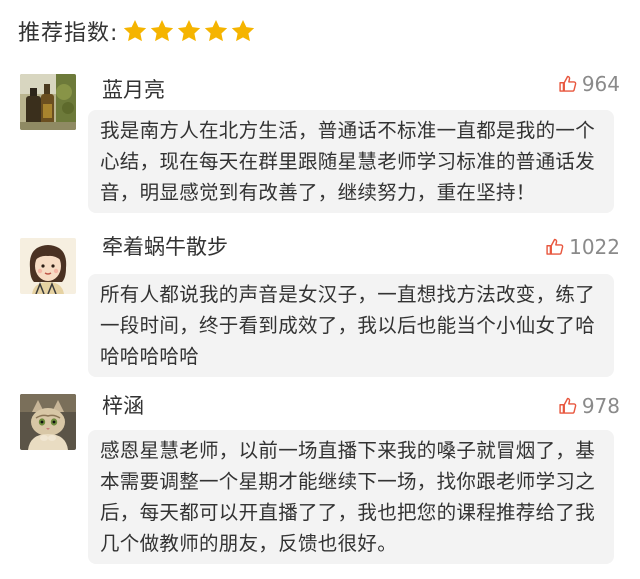 The width and height of the screenshot is (640, 579). I want to click on rating-row: 推荐指数:, so click(137, 31).